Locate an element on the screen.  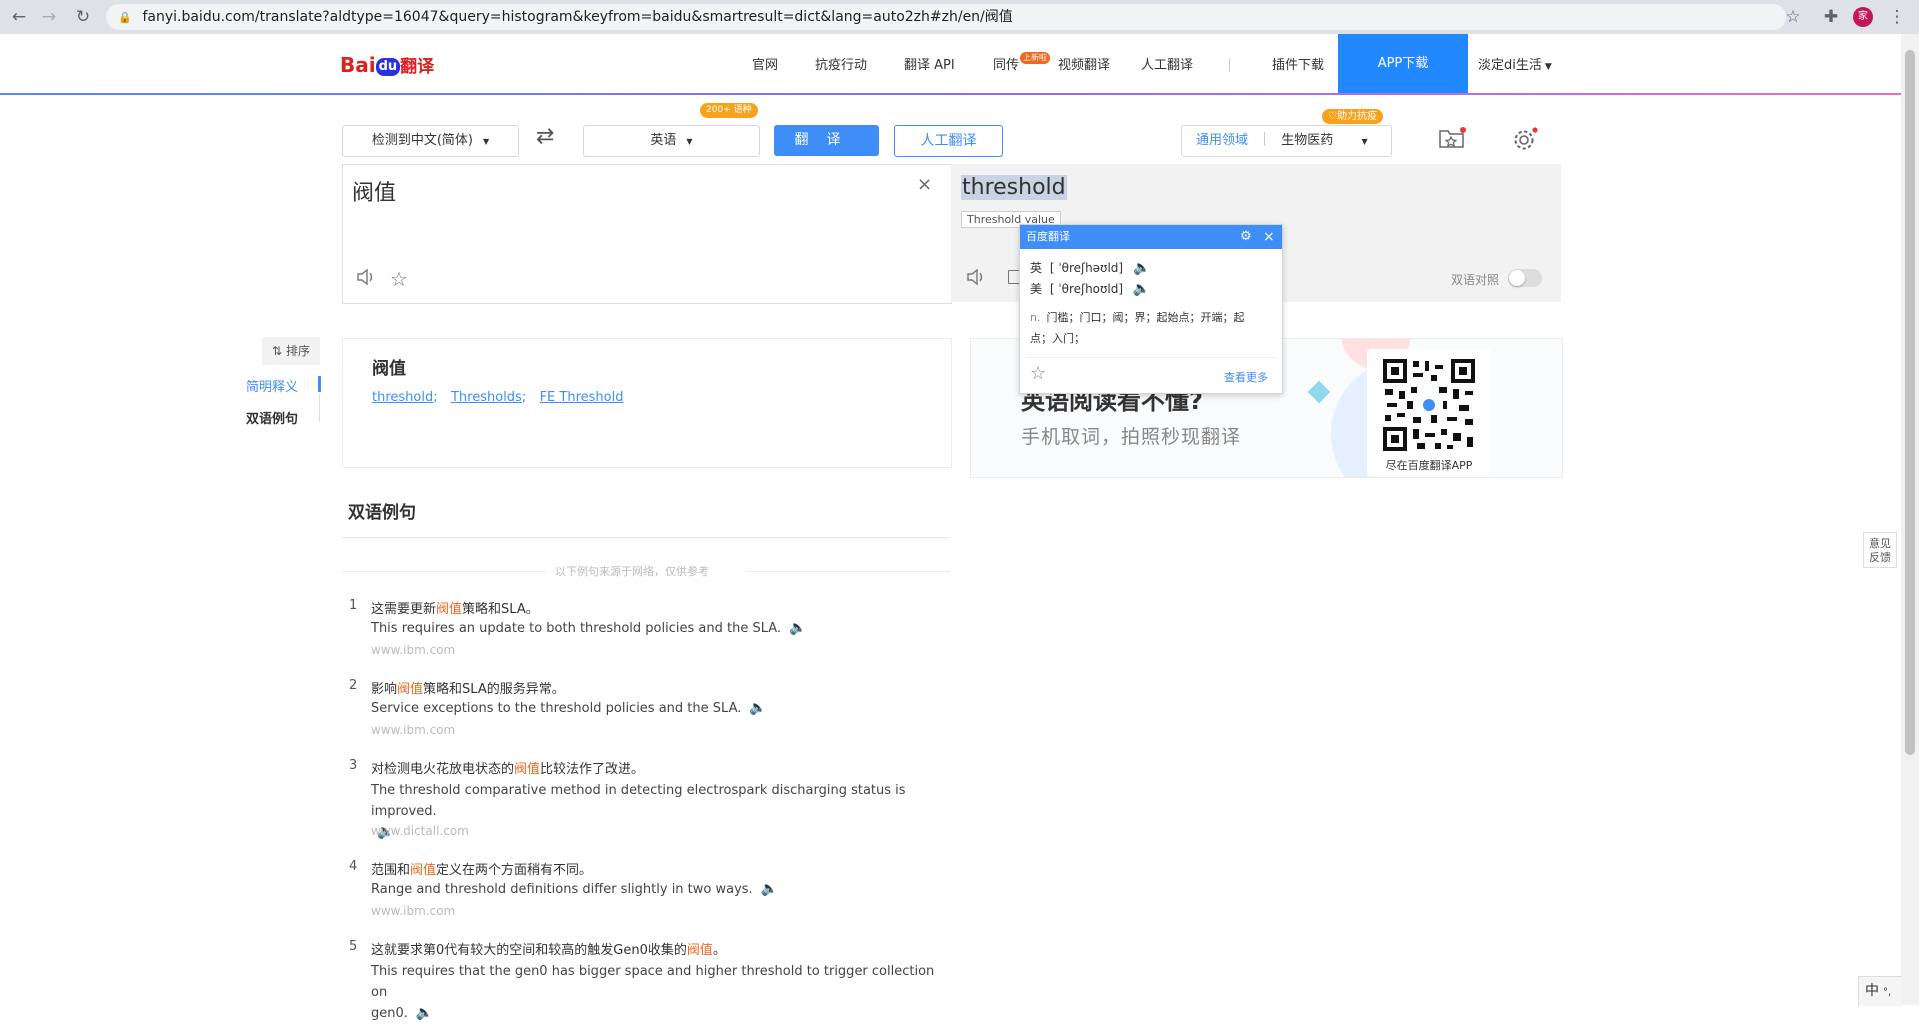
profile-avatar: 家 is located at coordinates (1863, 17).